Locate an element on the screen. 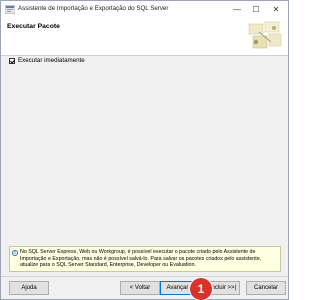 This screenshot has width=320, height=300. run-immediately-option: Executar imediatamente is located at coordinates (47, 60).